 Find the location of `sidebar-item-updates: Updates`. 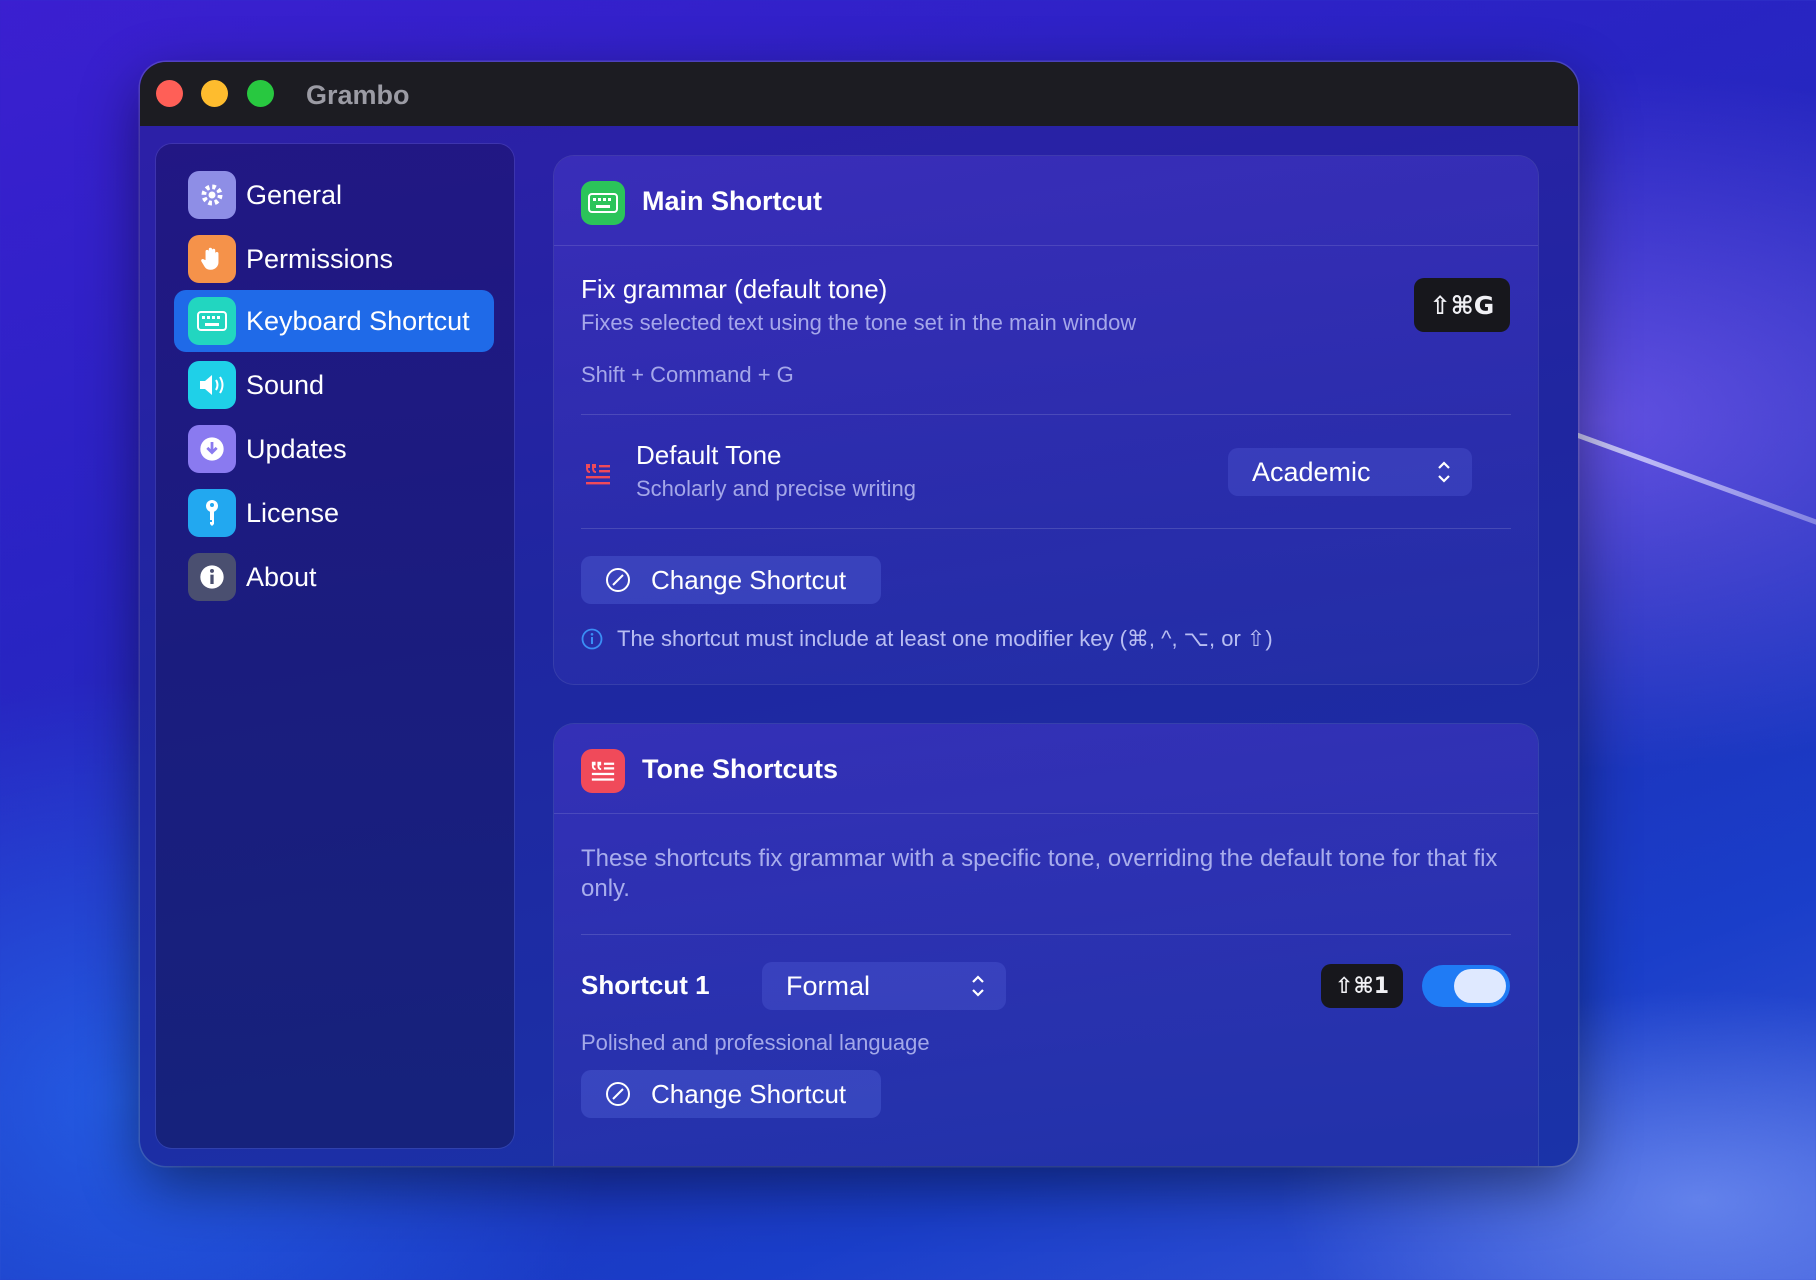

sidebar-item-updates: Updates is located at coordinates (334, 449).